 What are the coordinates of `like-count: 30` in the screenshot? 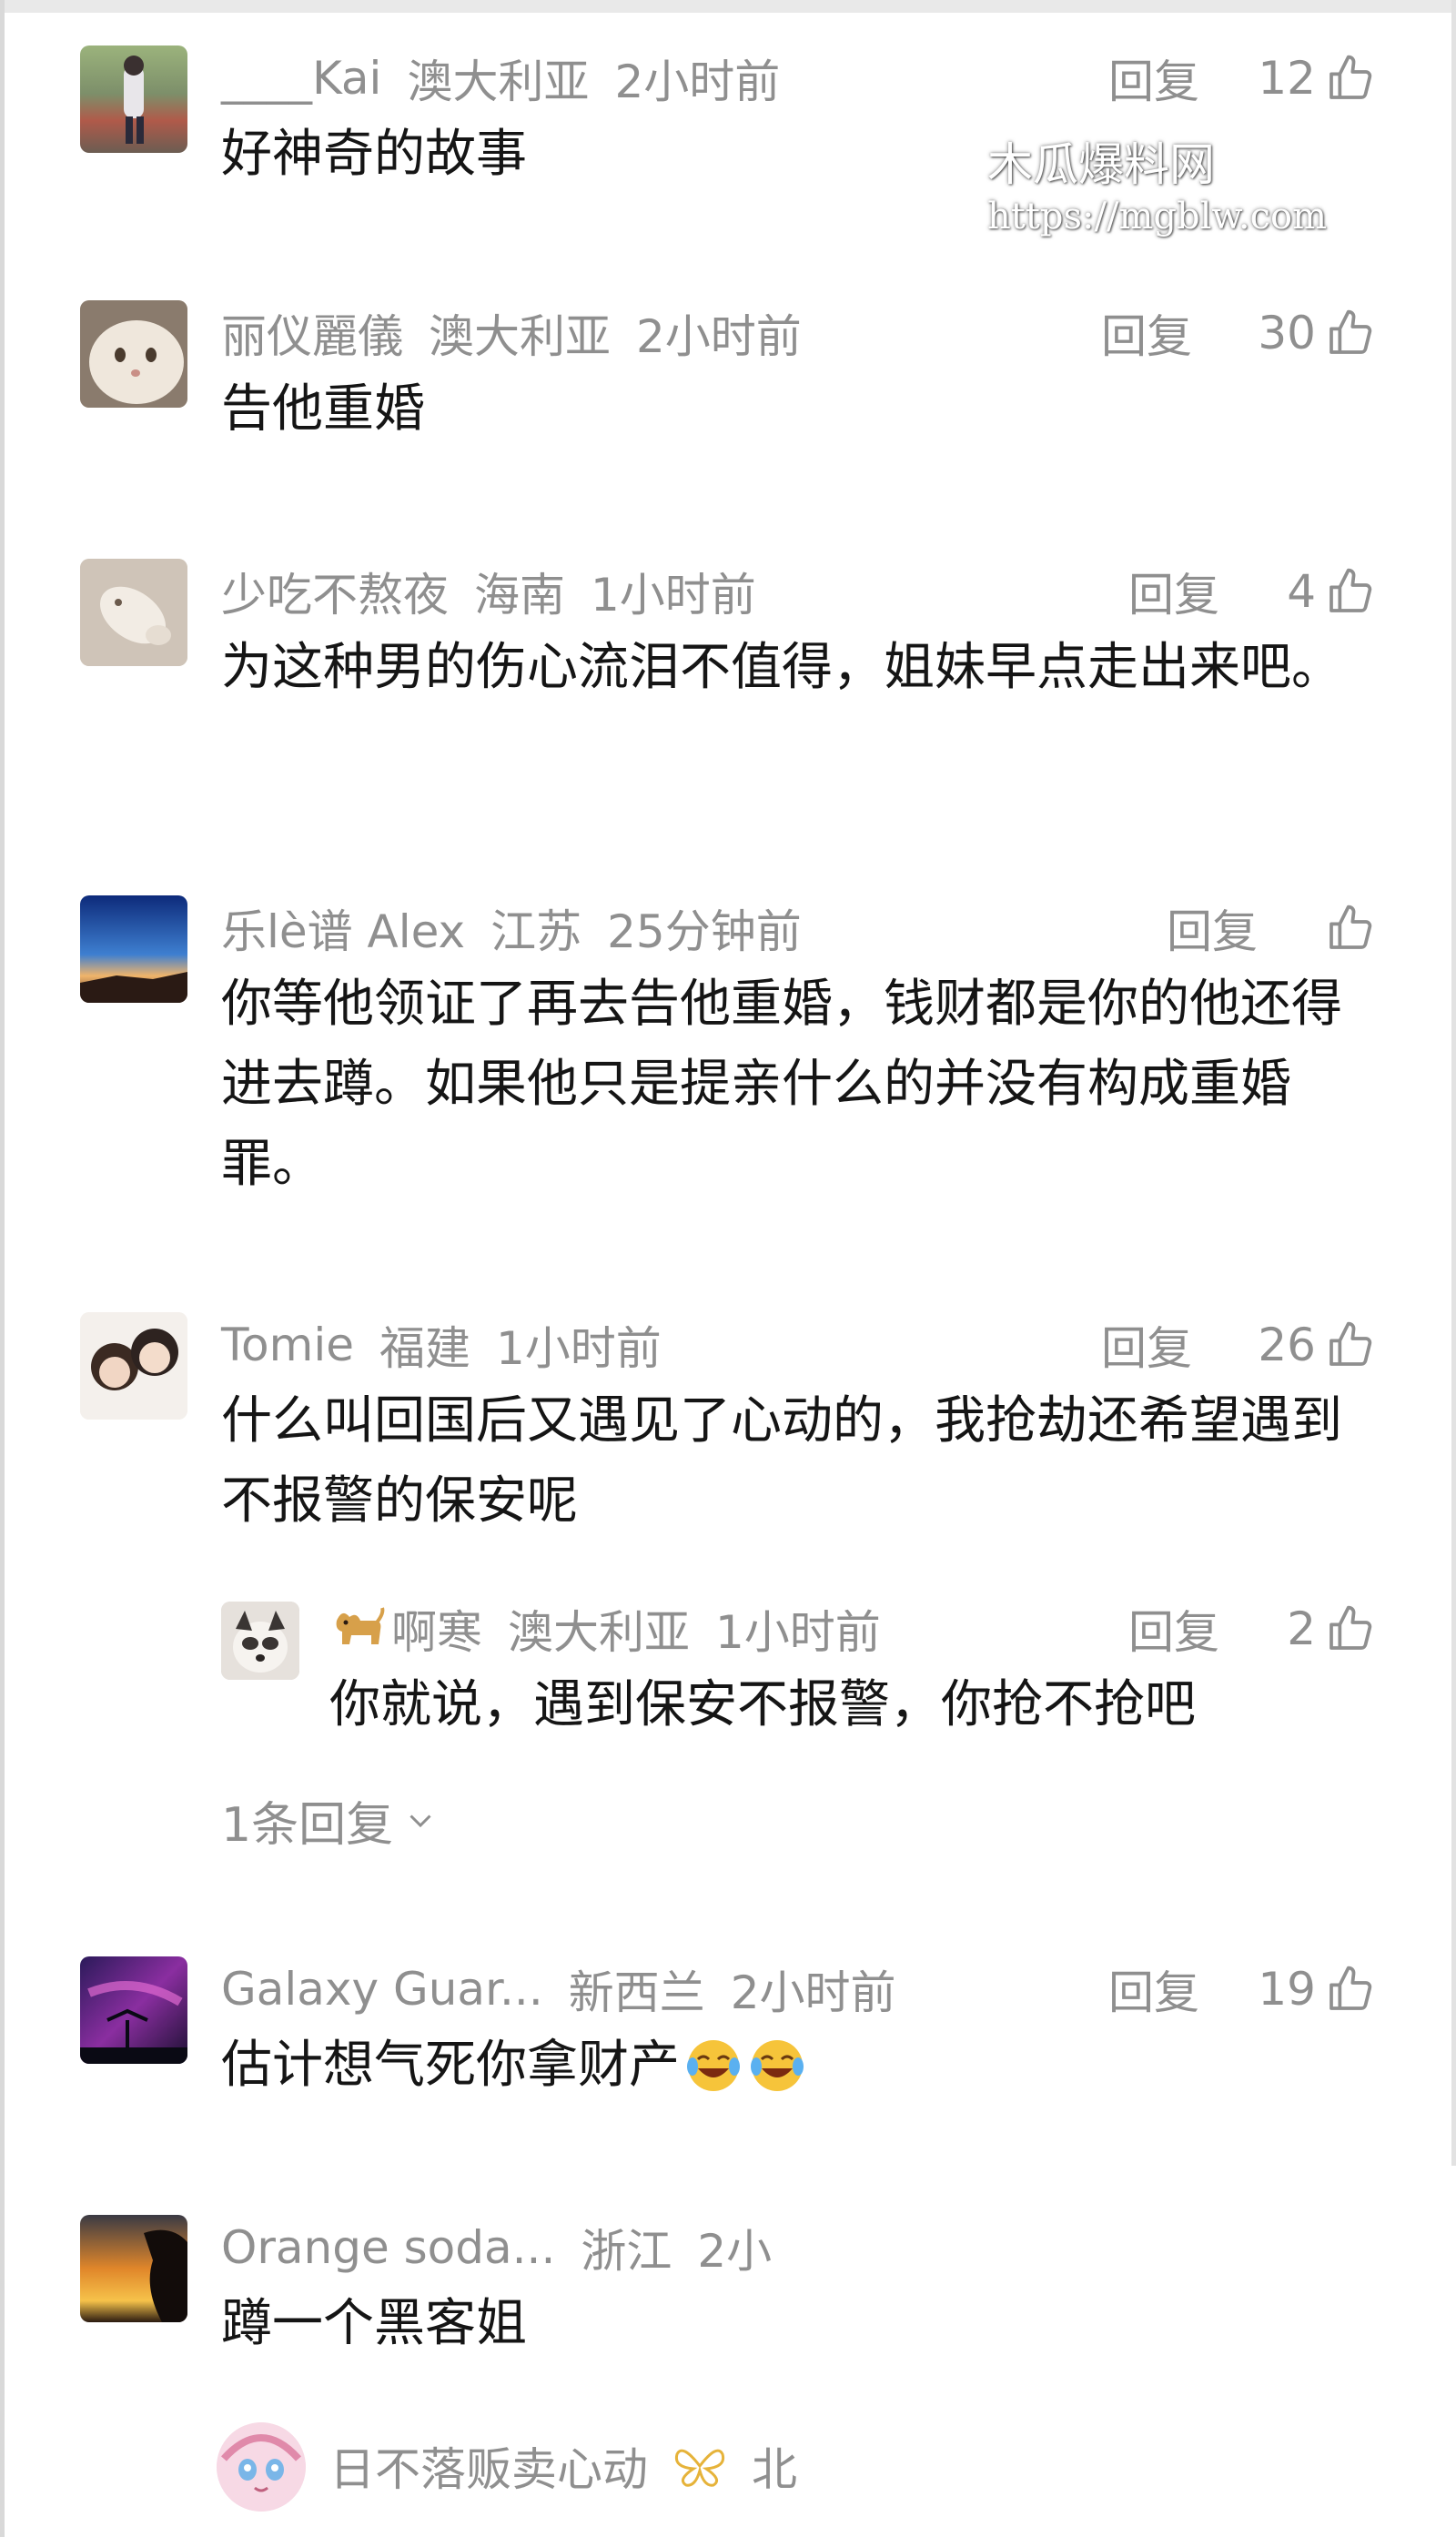 It's located at (1287, 333).